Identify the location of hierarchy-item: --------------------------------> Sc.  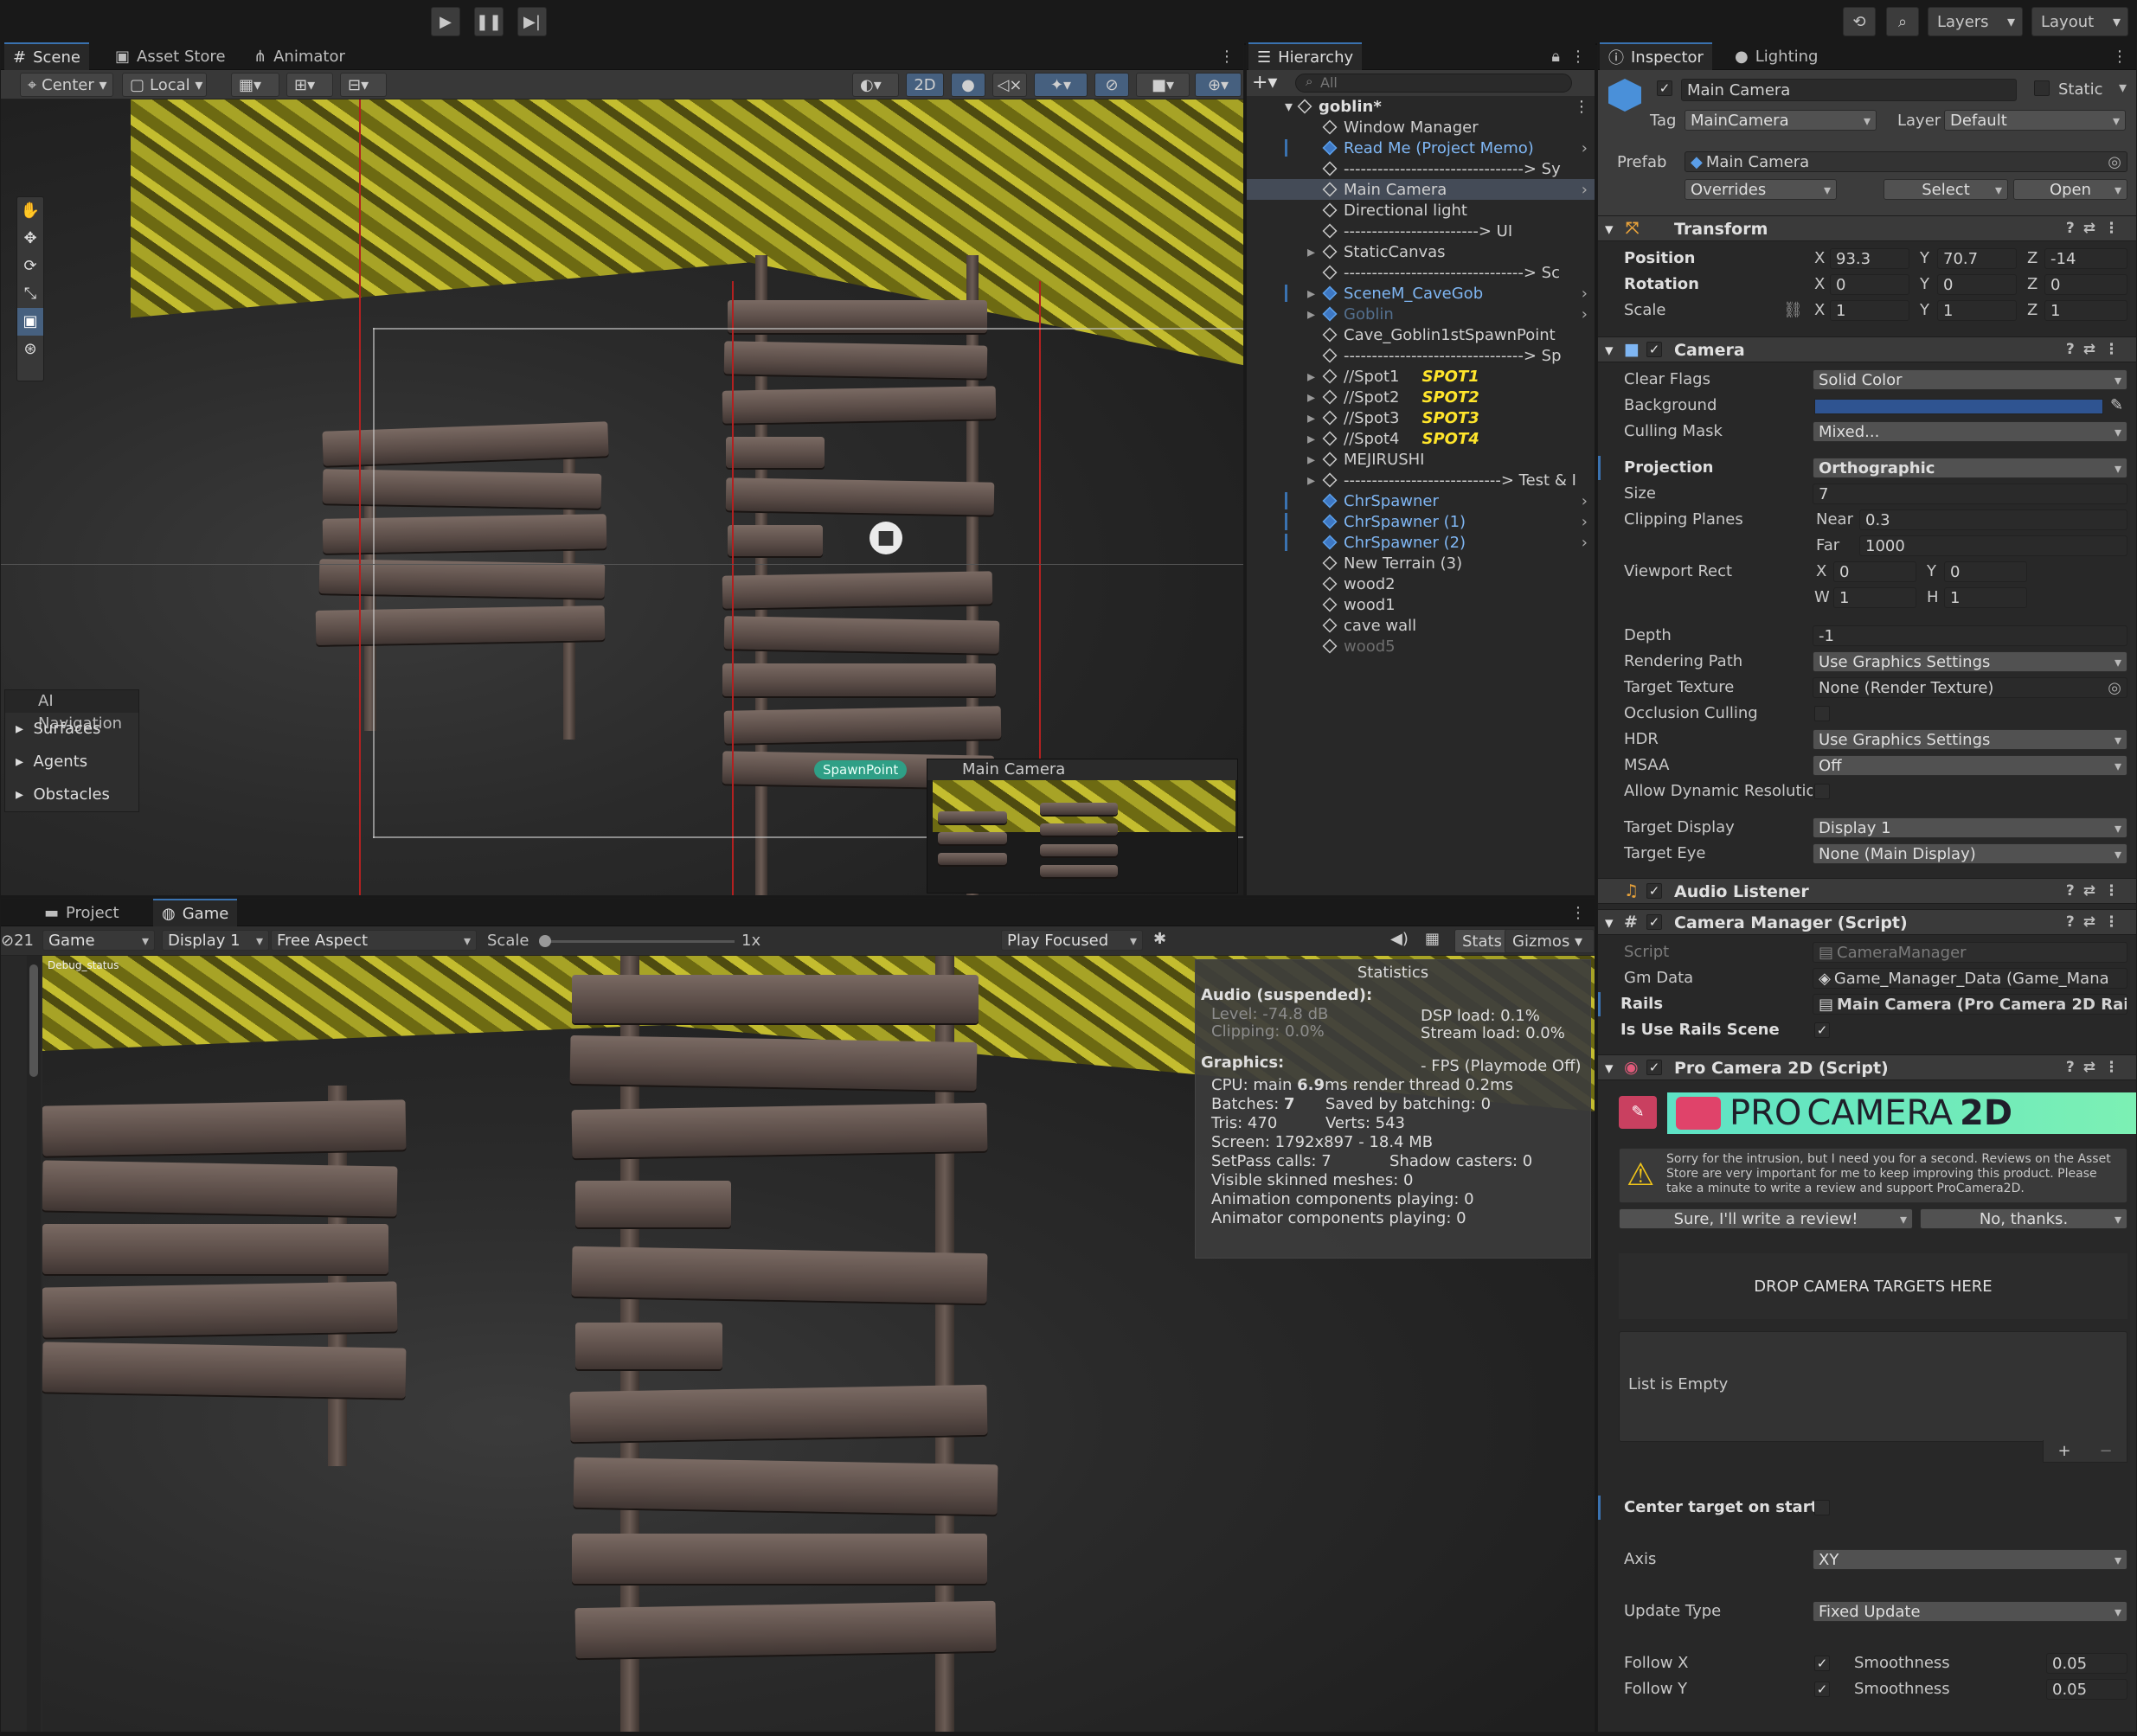
(1421, 272).